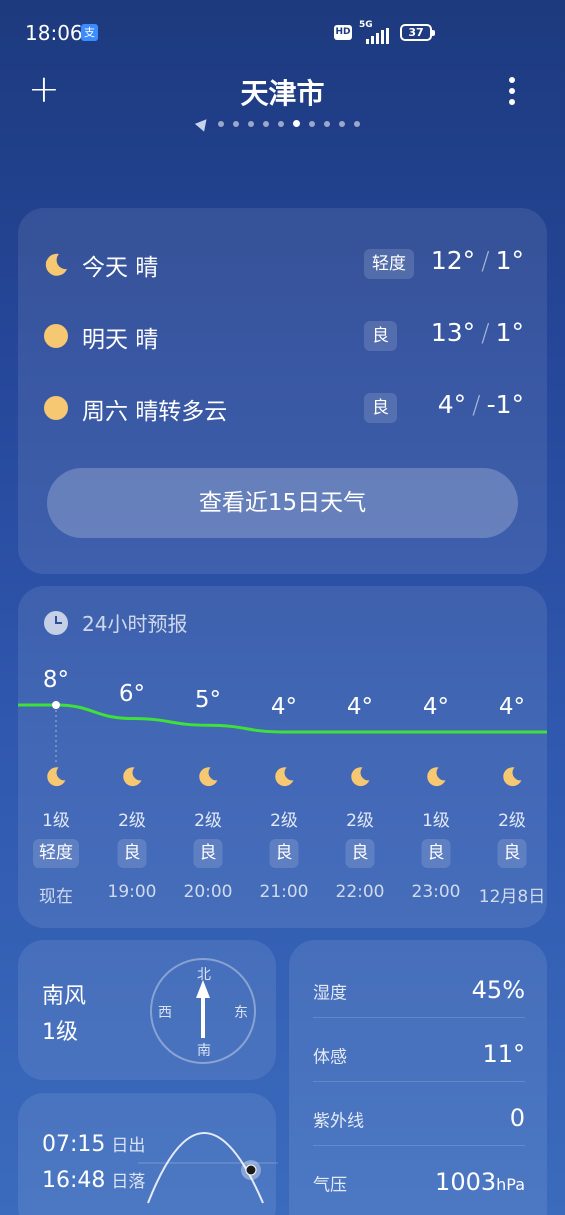 The image size is (565, 1215). Describe the element at coordinates (360, 892) in the screenshot. I see `hourly-time: 22:00` at that location.